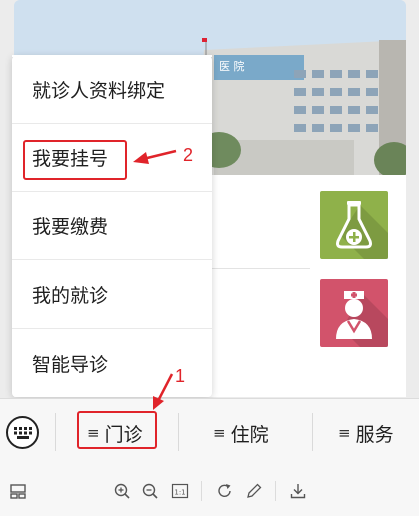  I want to click on zoom-out-icon, so click(150, 491).